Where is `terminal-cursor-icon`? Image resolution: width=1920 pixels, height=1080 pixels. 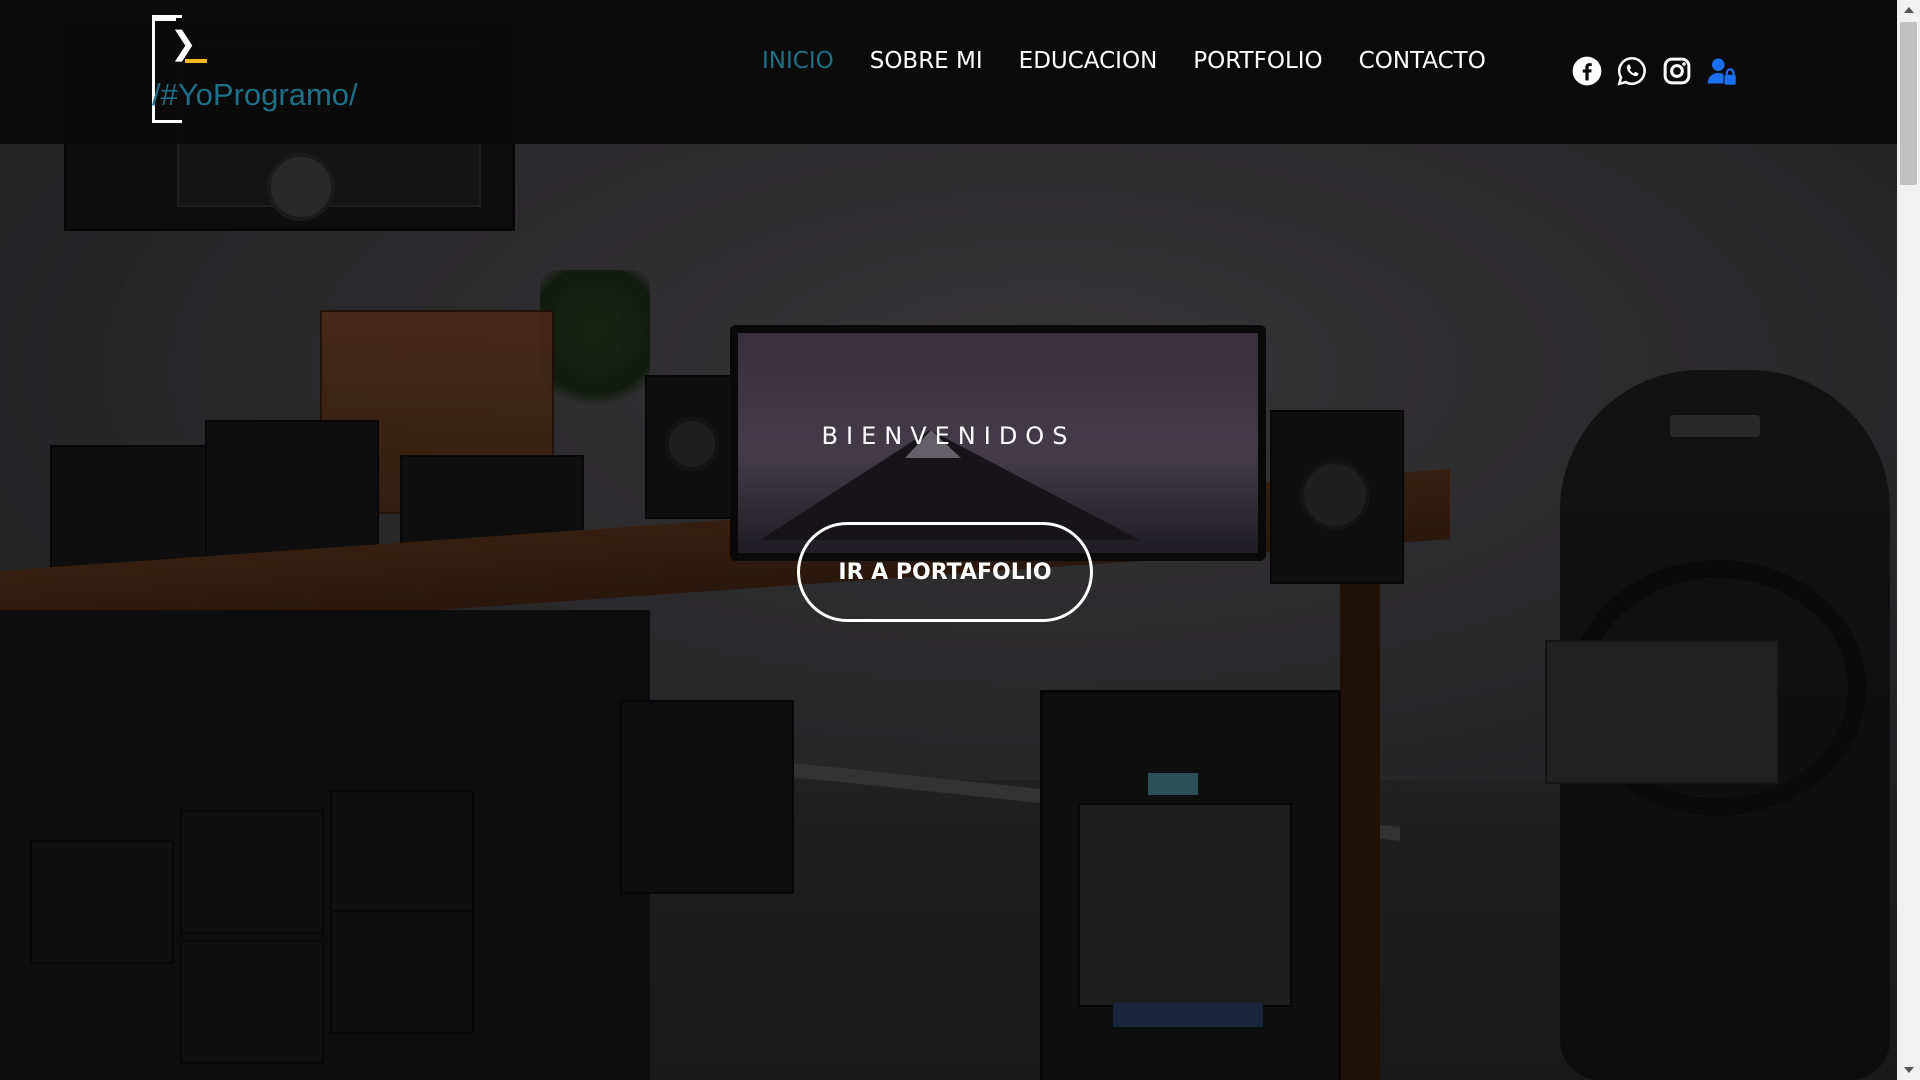 terminal-cursor-icon is located at coordinates (196, 61).